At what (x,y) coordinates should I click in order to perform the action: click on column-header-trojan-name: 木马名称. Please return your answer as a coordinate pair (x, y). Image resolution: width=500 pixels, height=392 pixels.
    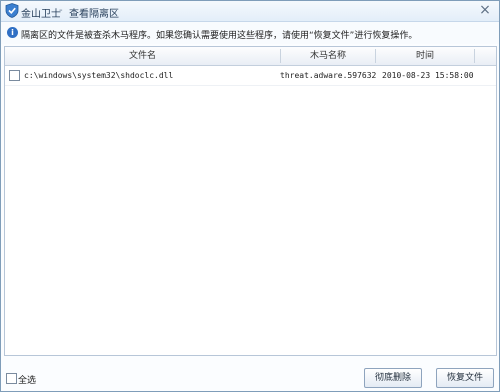
    Looking at the image, I should click on (328, 56).